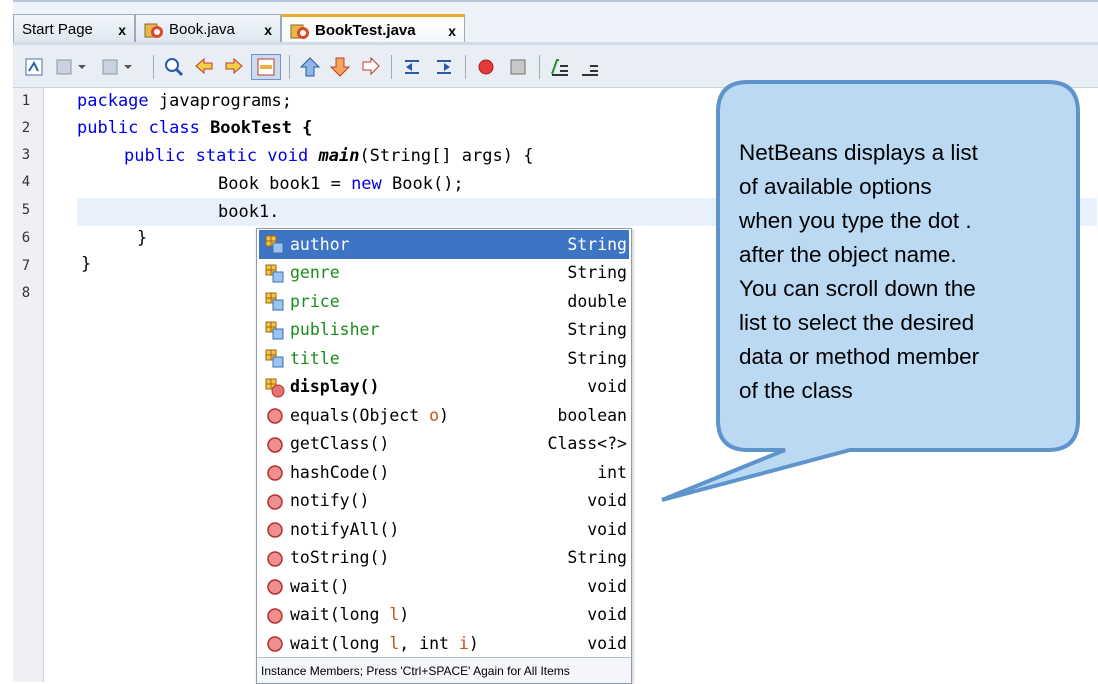 This screenshot has width=1098, height=684. Describe the element at coordinates (857, 288) in the screenshot. I see `callout-line: You can scroll down the` at that location.